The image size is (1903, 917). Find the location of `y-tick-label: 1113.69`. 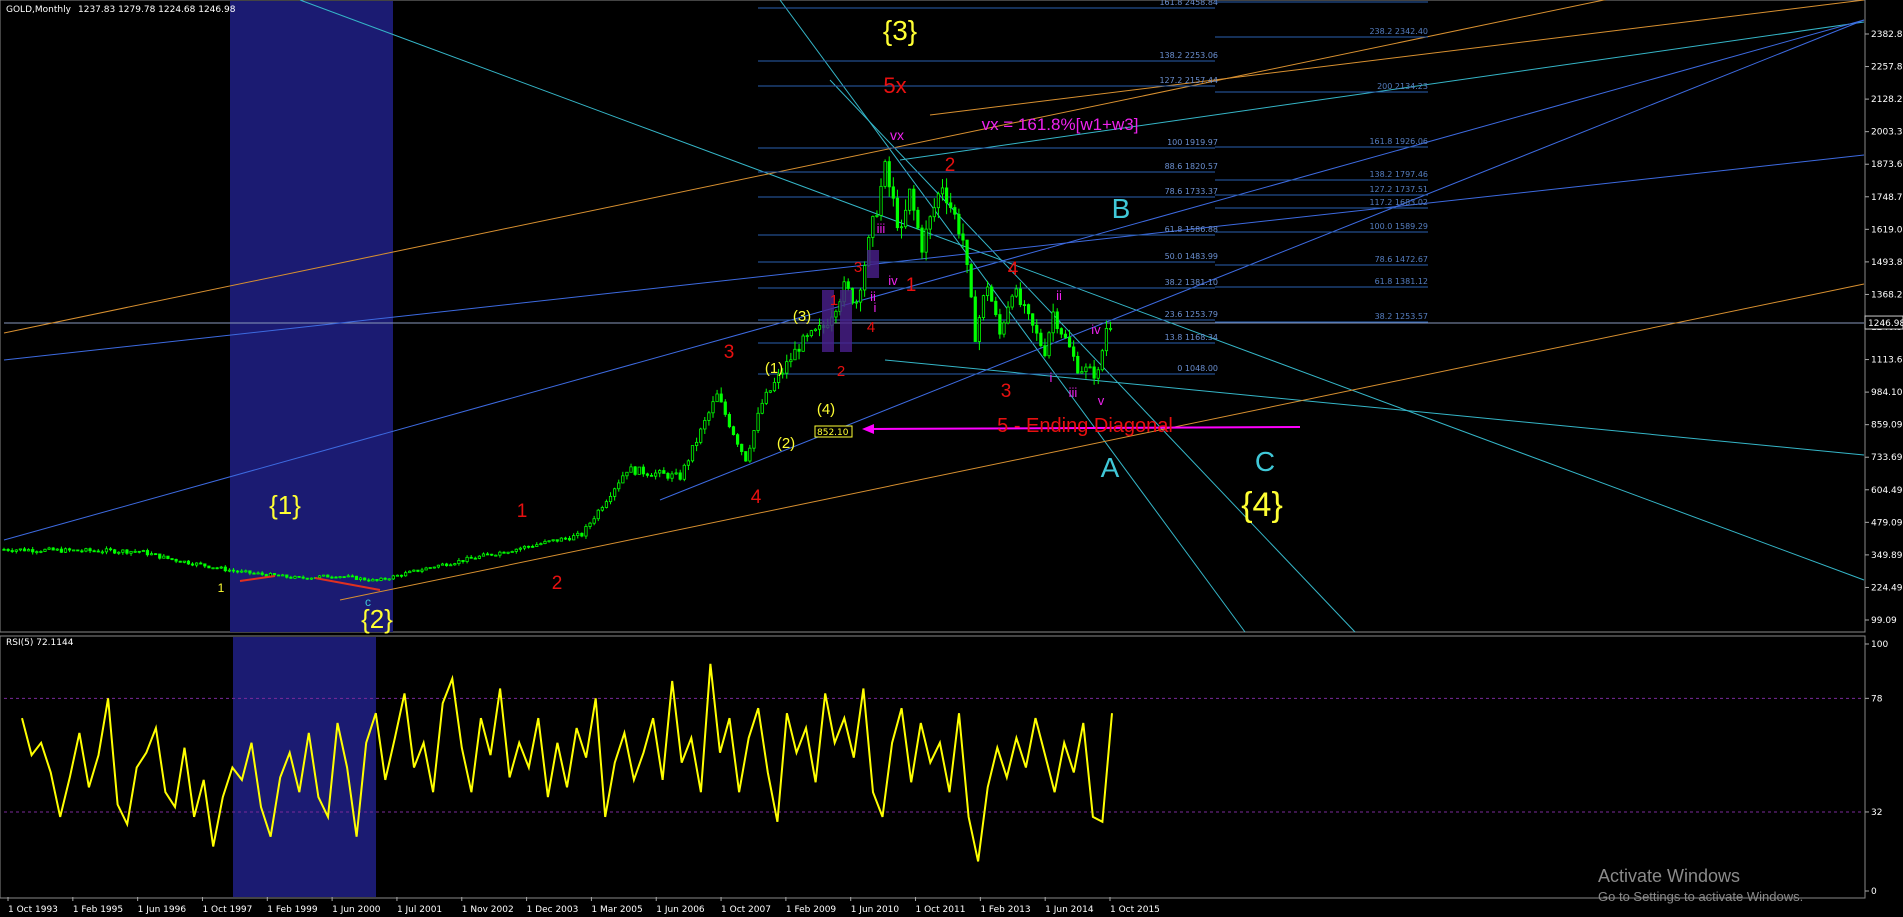

y-tick-label: 1113.69 is located at coordinates (1887, 361).